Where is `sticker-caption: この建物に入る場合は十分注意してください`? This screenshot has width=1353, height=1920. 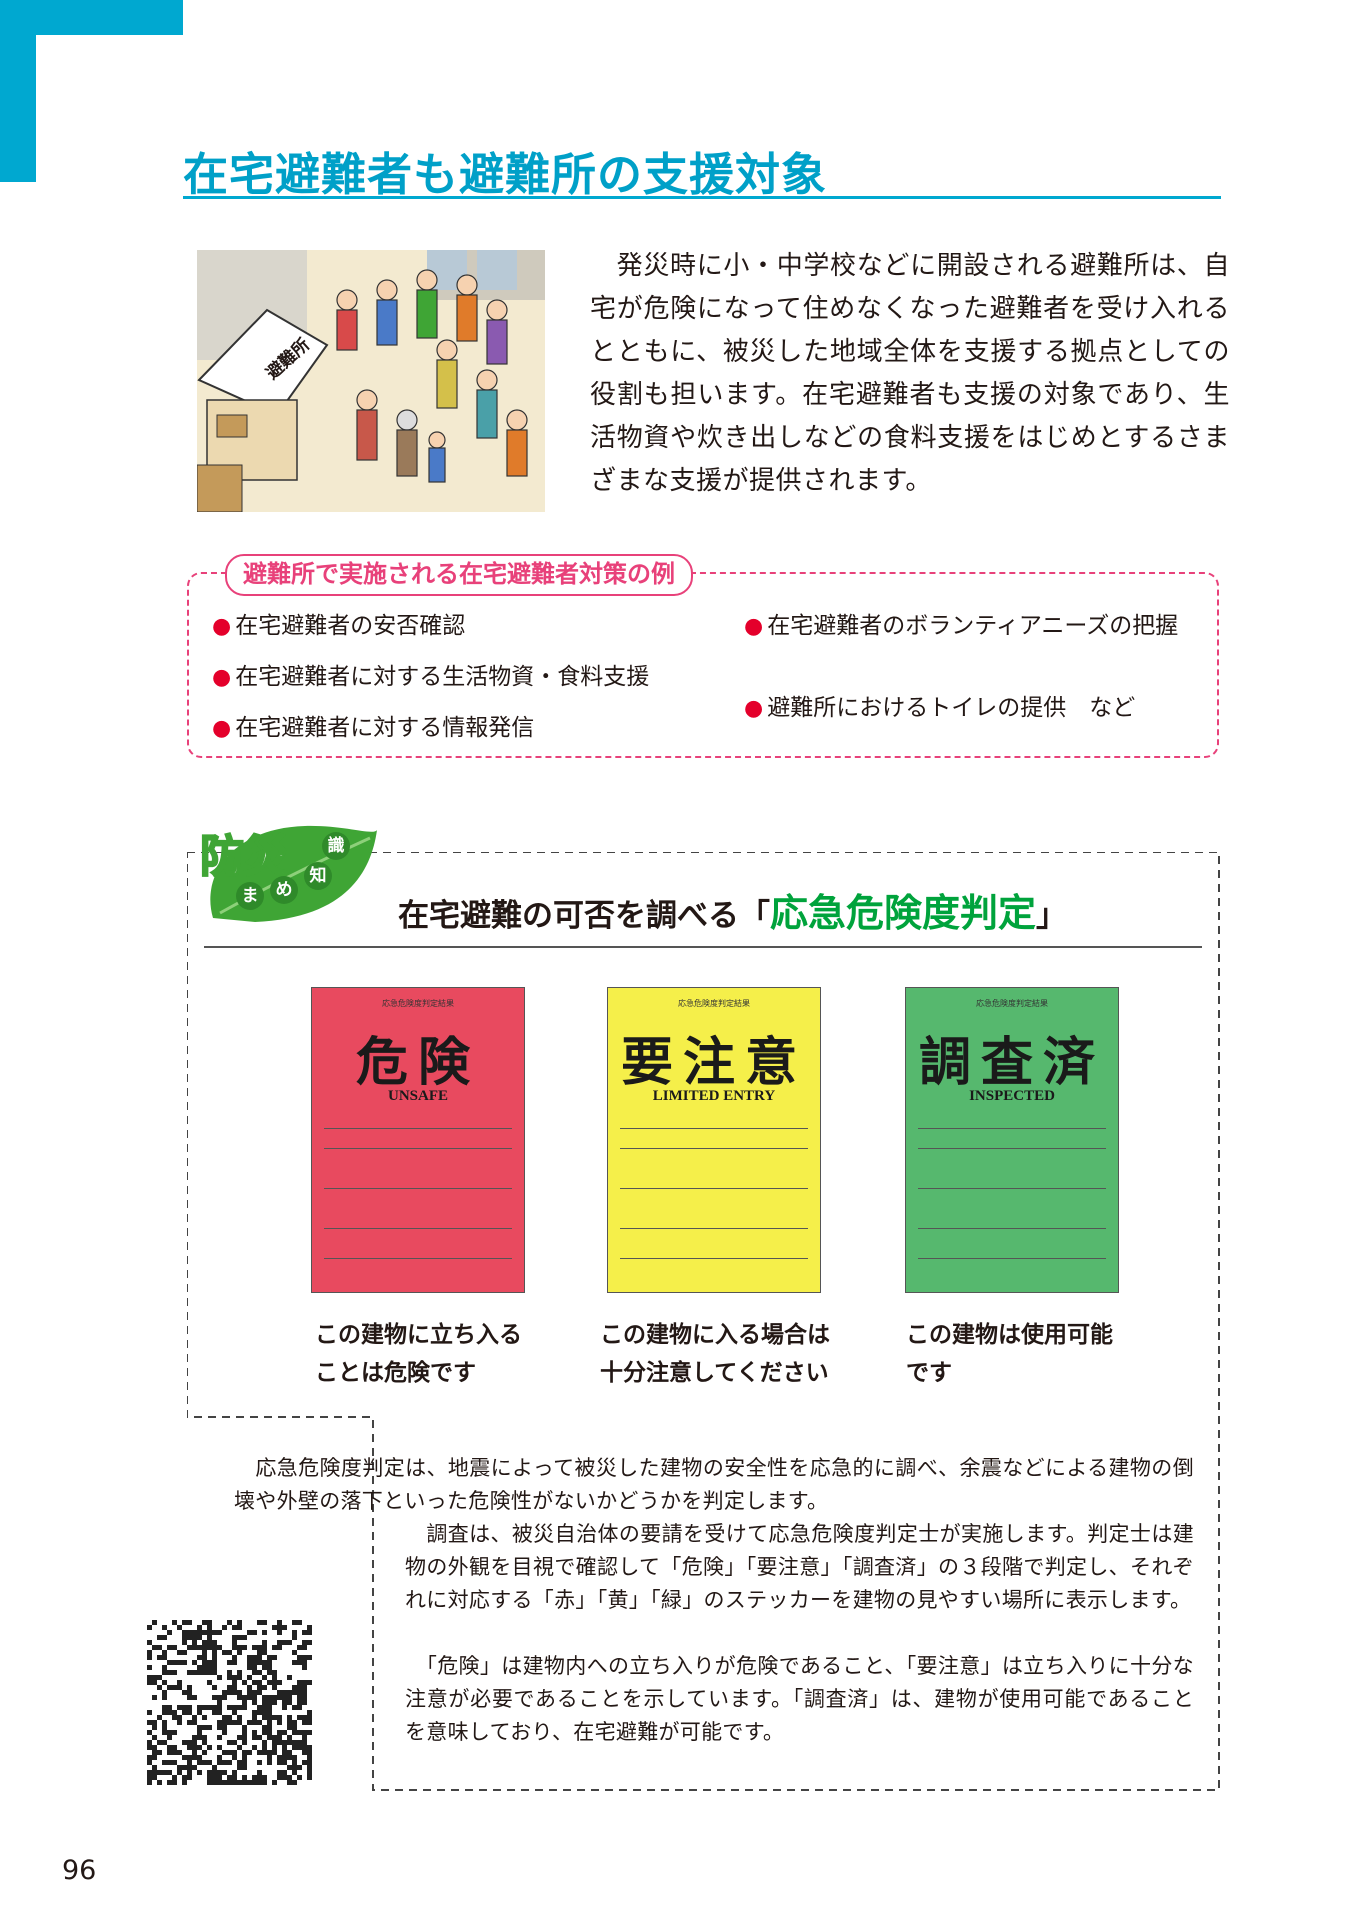
sticker-caption: この建物に入る場合は十分注意してください is located at coordinates (715, 1354).